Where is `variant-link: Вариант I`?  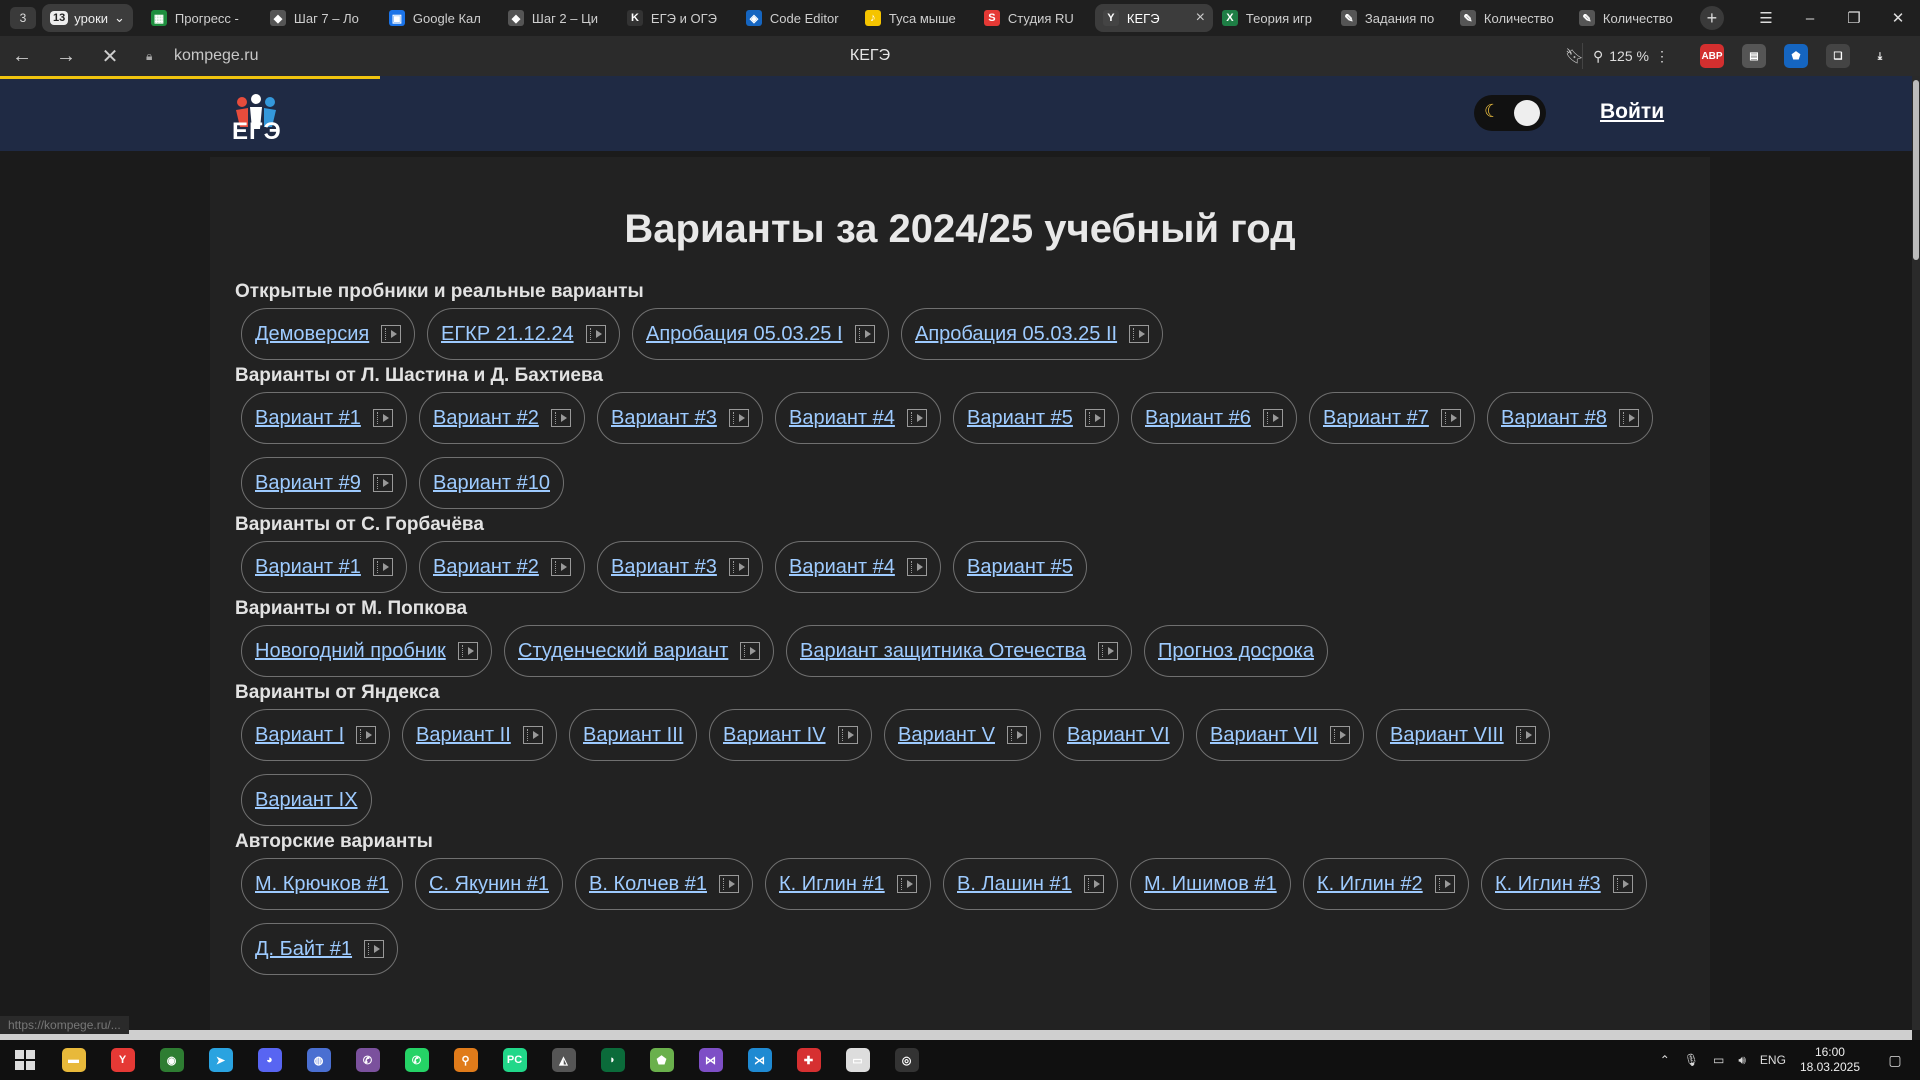
variant-link: Вариант I is located at coordinates (299, 735).